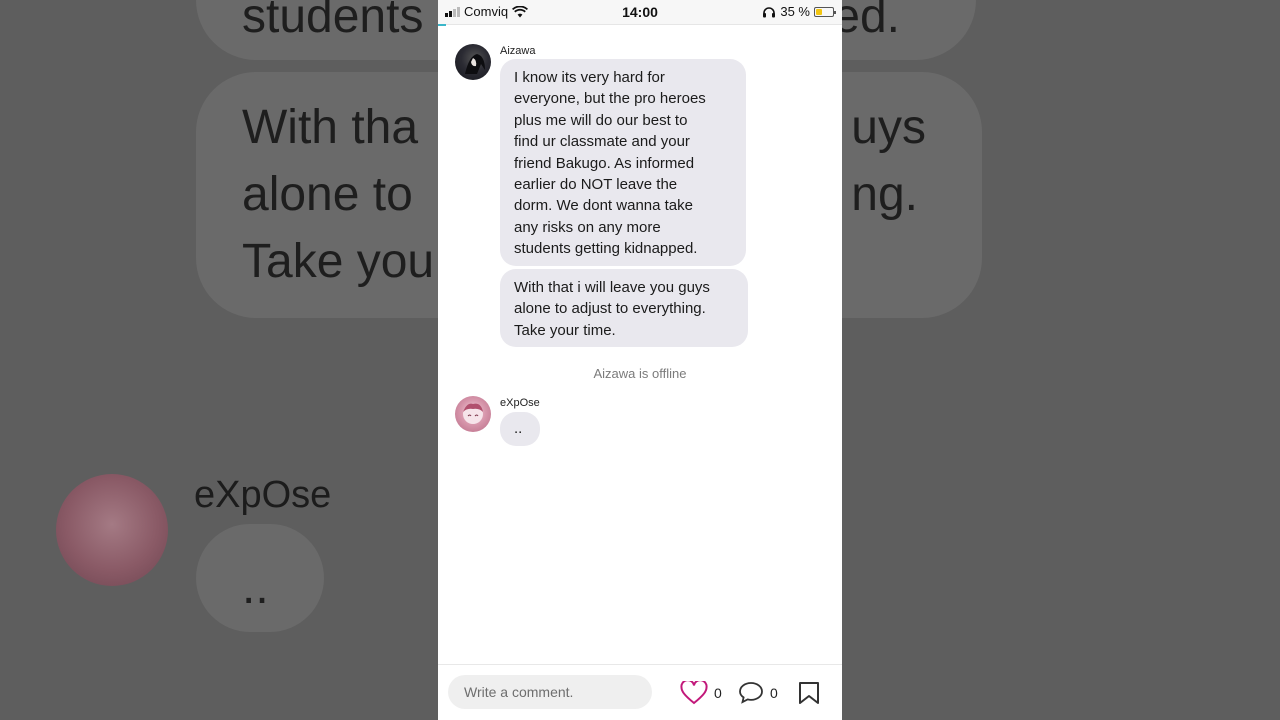  Describe the element at coordinates (520, 403) in the screenshot. I see `sender-name: eXpOse` at that location.